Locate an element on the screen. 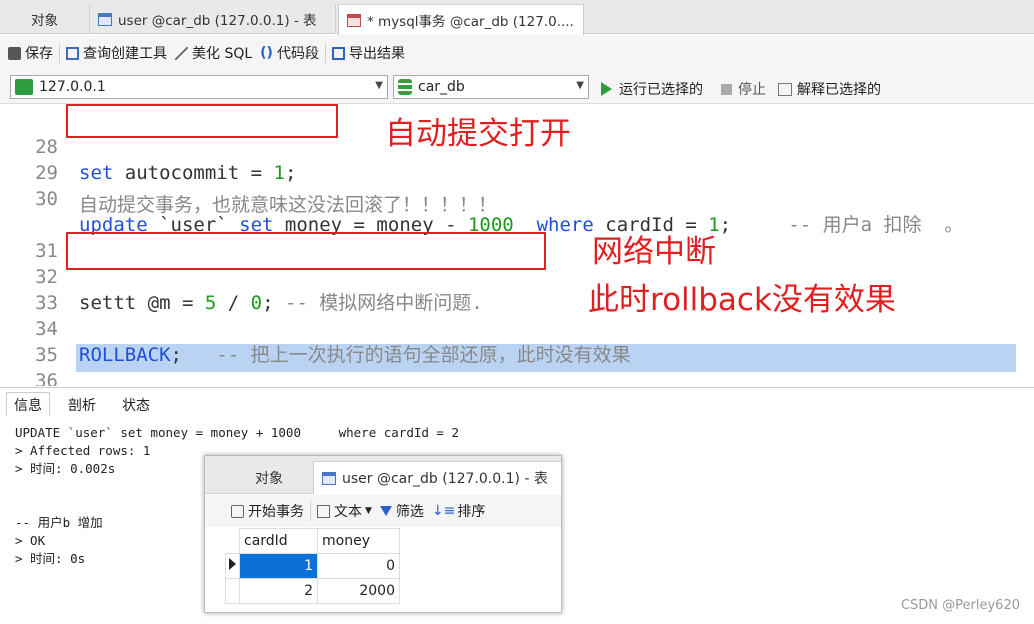  stop-button: 停止 is located at coordinates (743, 89).